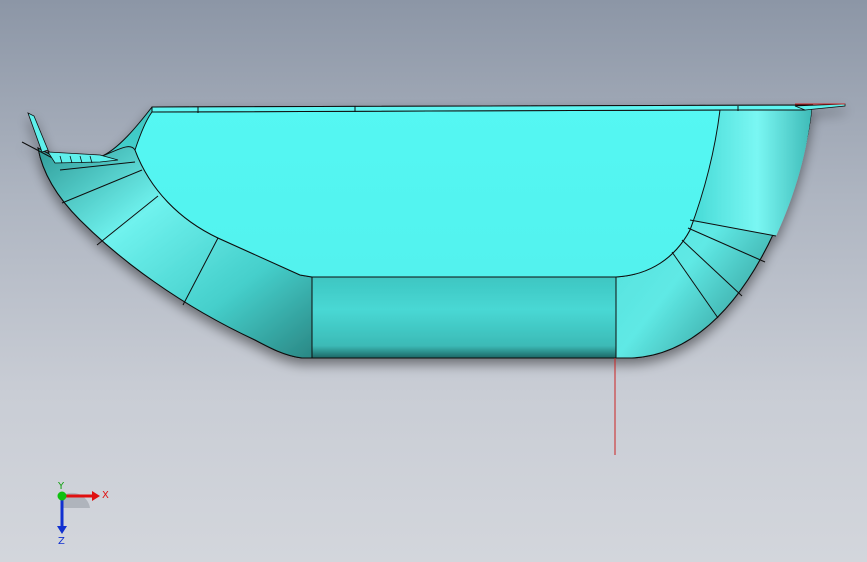 This screenshot has width=867, height=562. I want to click on reference-triad: X Y Z, so click(80, 513).